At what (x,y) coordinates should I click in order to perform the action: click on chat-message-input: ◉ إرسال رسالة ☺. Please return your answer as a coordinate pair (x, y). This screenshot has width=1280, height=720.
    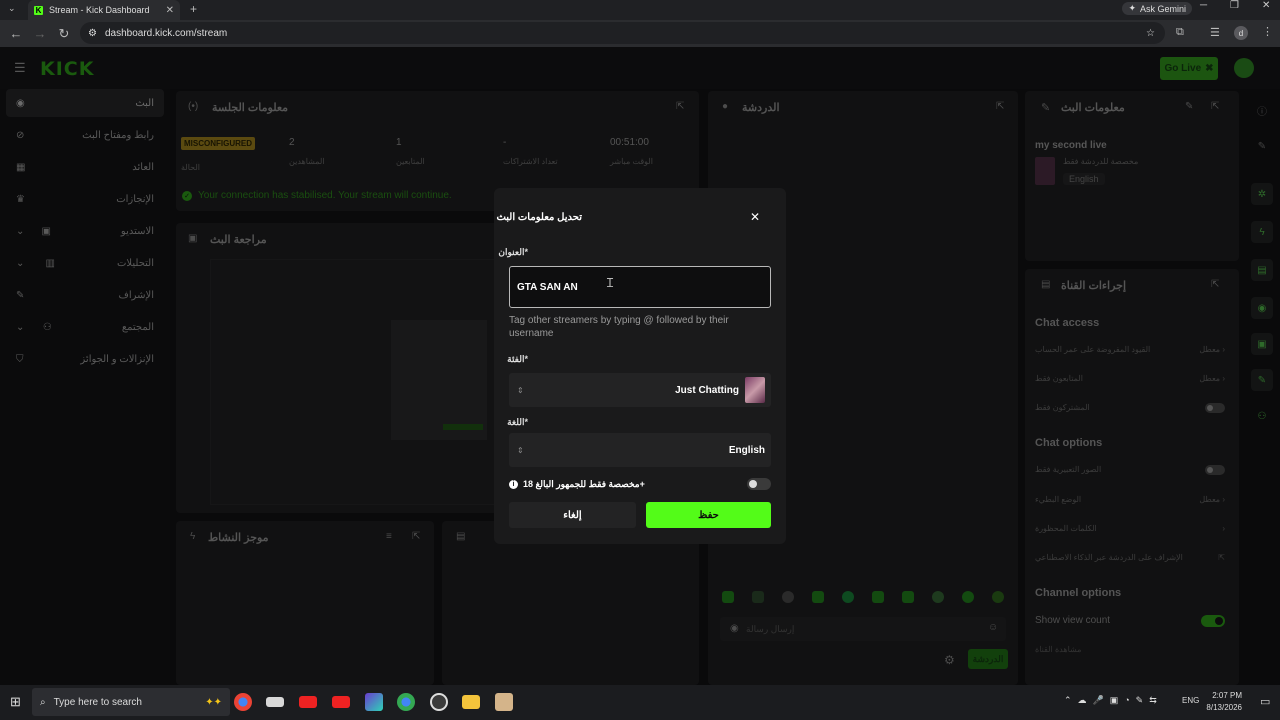
    Looking at the image, I should click on (863, 629).